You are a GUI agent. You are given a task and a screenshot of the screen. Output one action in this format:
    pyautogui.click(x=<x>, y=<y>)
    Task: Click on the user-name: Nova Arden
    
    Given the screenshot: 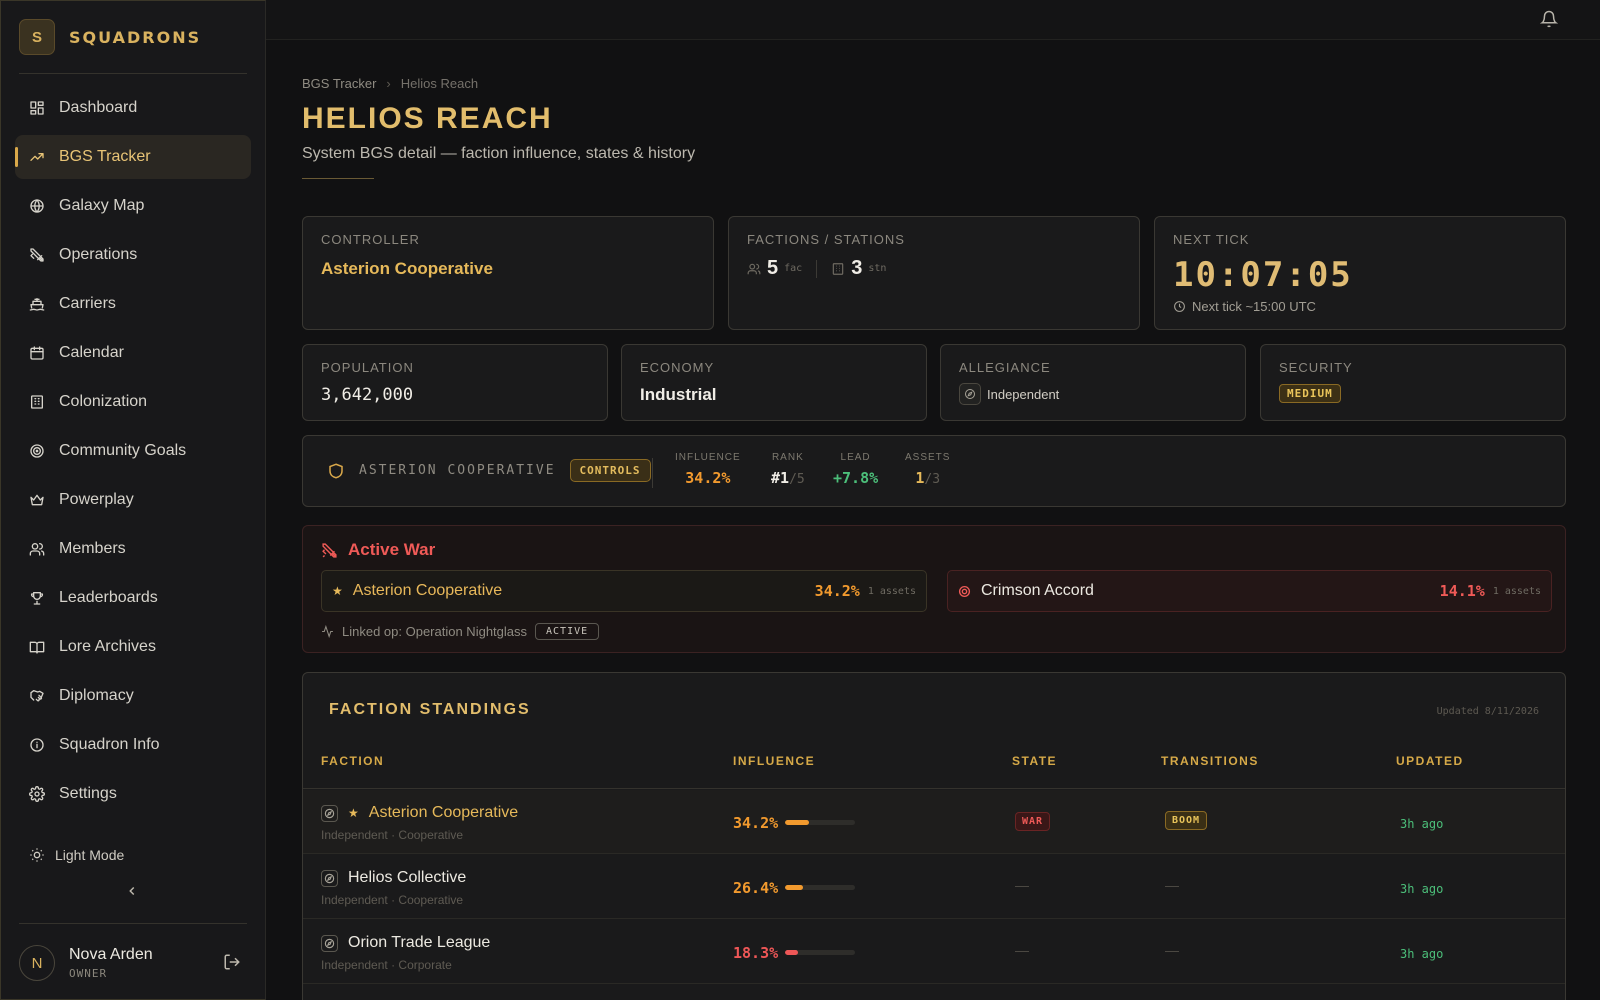 What is the action you would take?
    pyautogui.click(x=111, y=954)
    